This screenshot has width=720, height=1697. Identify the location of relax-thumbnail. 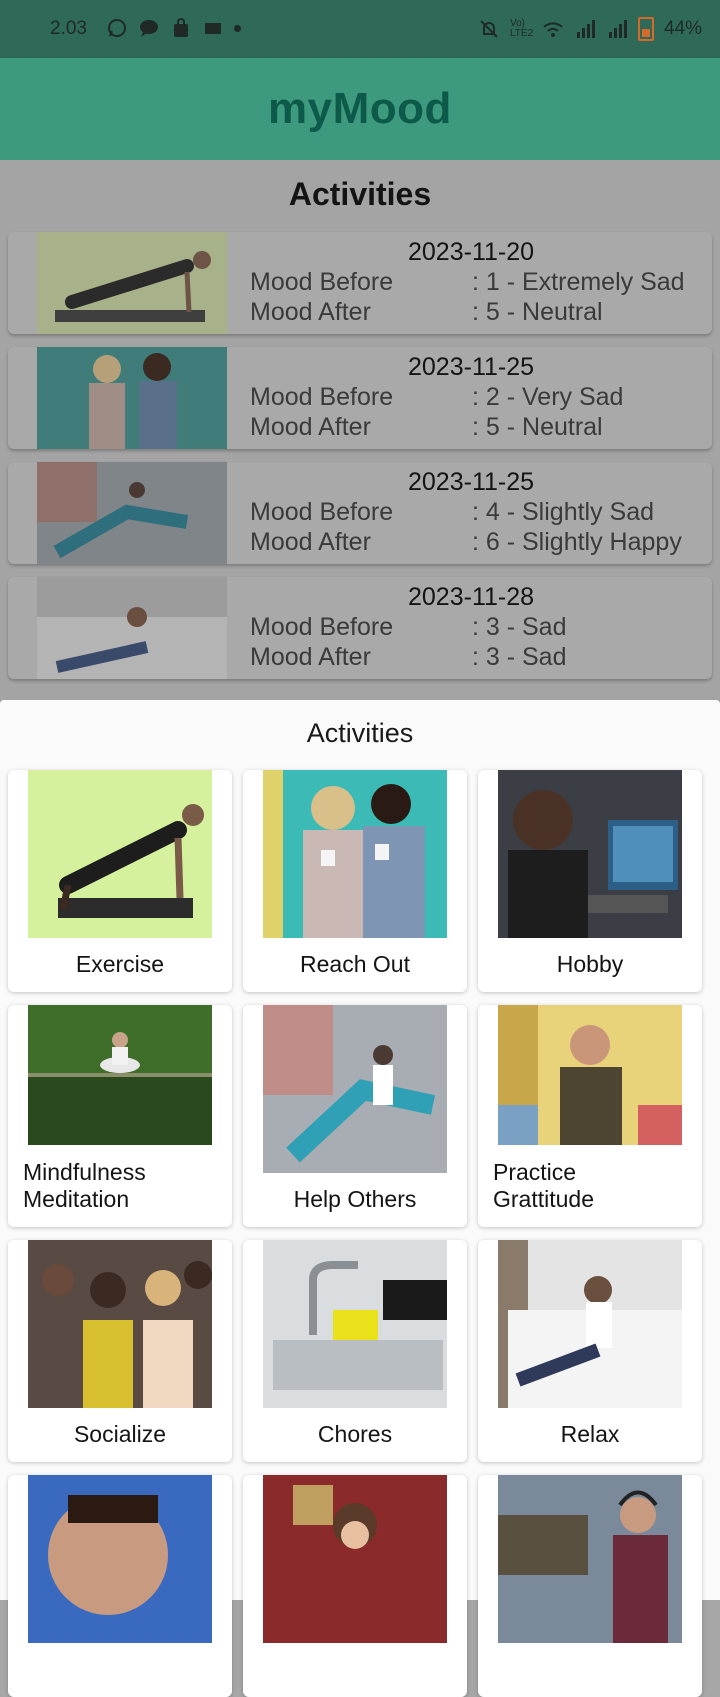
(132, 628).